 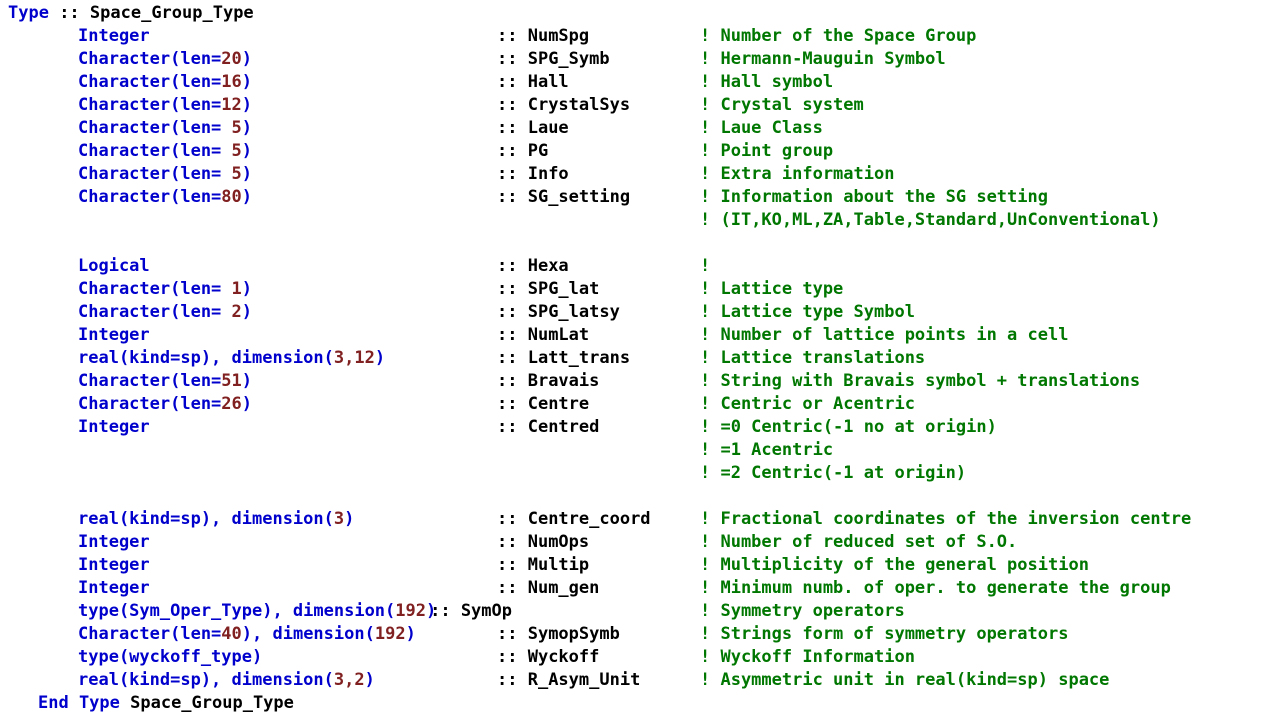 I want to click on field-comment: ! =0 Centric(-1 no at origin), so click(x=848, y=427).